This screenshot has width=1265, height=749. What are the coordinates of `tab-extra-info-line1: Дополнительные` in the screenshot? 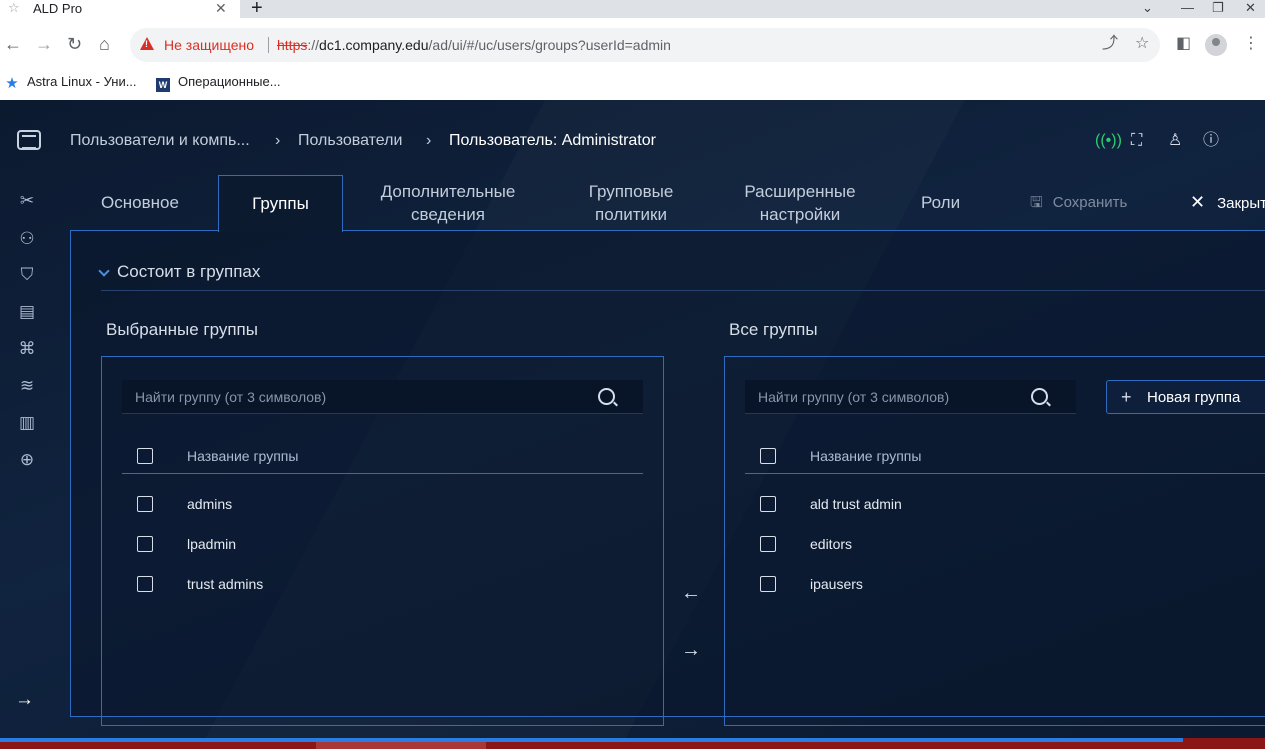 It's located at (448, 191).